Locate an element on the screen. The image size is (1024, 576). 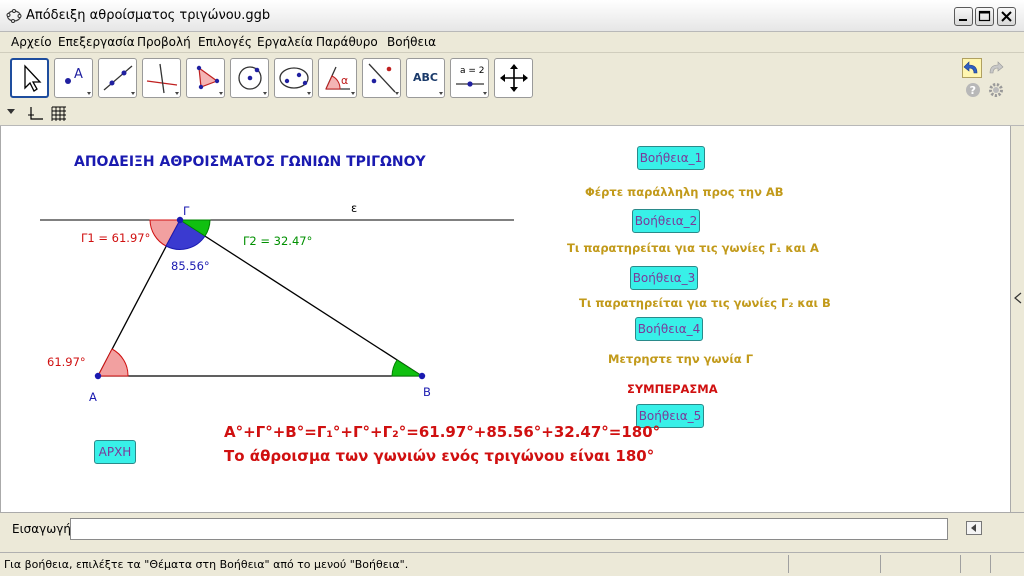
gear-icon is located at coordinates (996, 90).